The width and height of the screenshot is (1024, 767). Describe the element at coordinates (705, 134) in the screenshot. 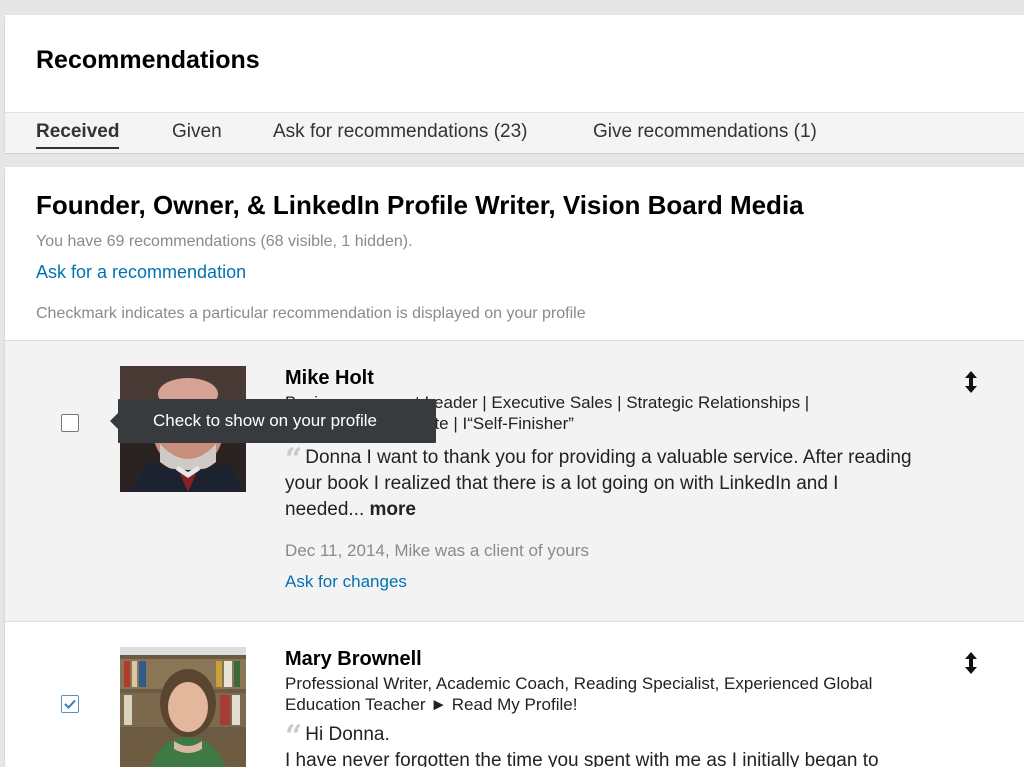

I see `tab-give-recommendations: Give recommendations (1)` at that location.